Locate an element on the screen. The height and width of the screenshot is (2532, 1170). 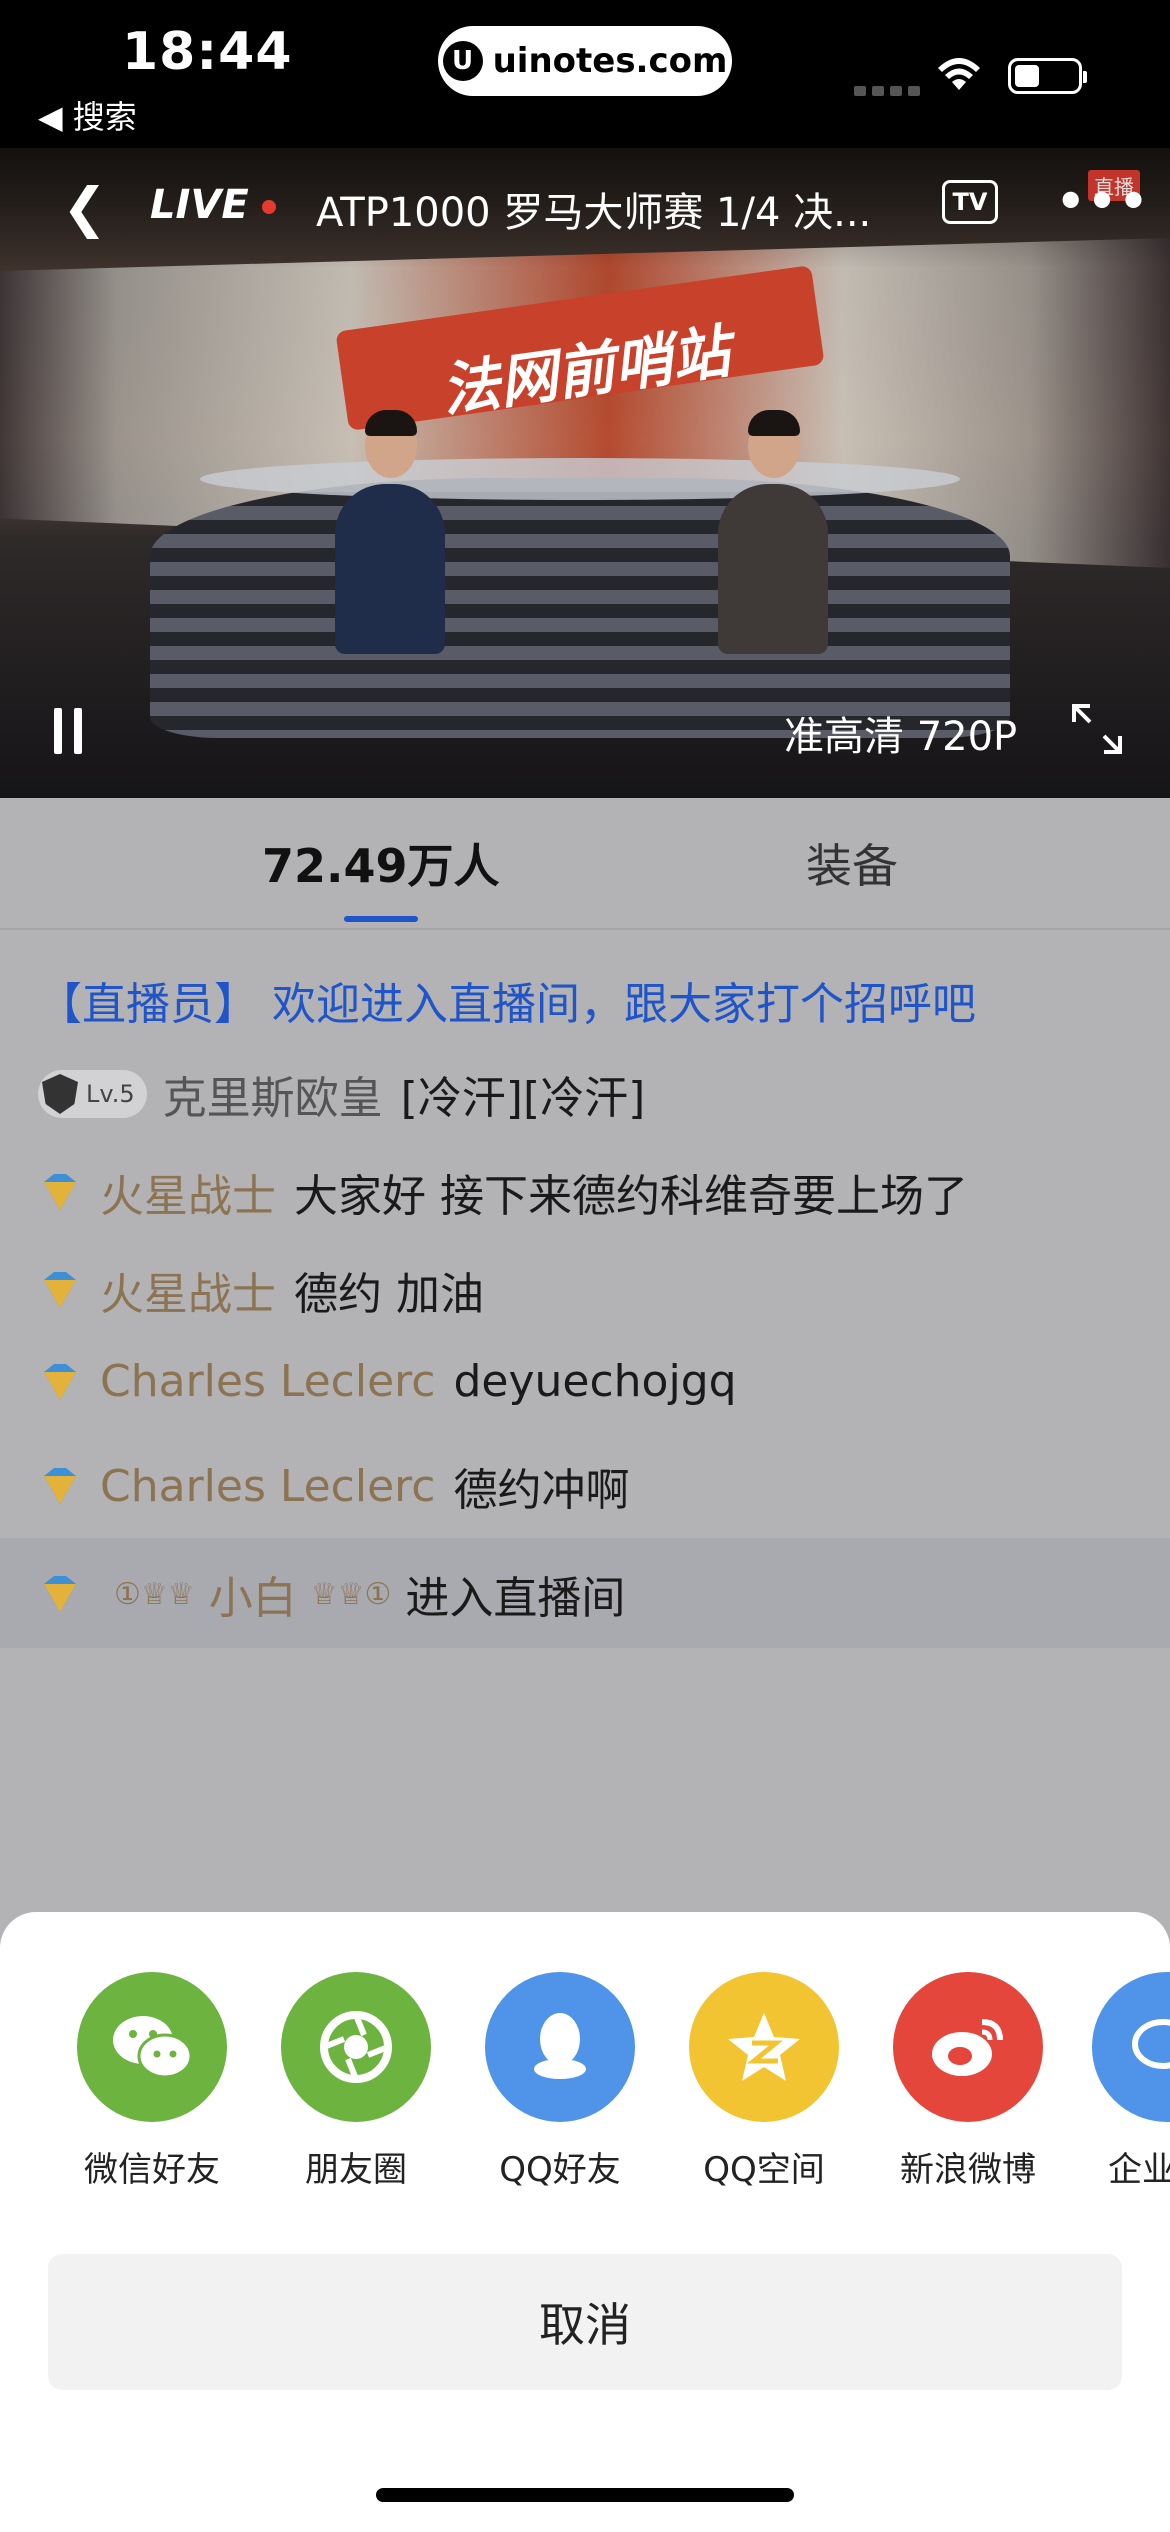
chat-message: Charles Leclerc 德约冲啊 is located at coordinates (333, 1486).